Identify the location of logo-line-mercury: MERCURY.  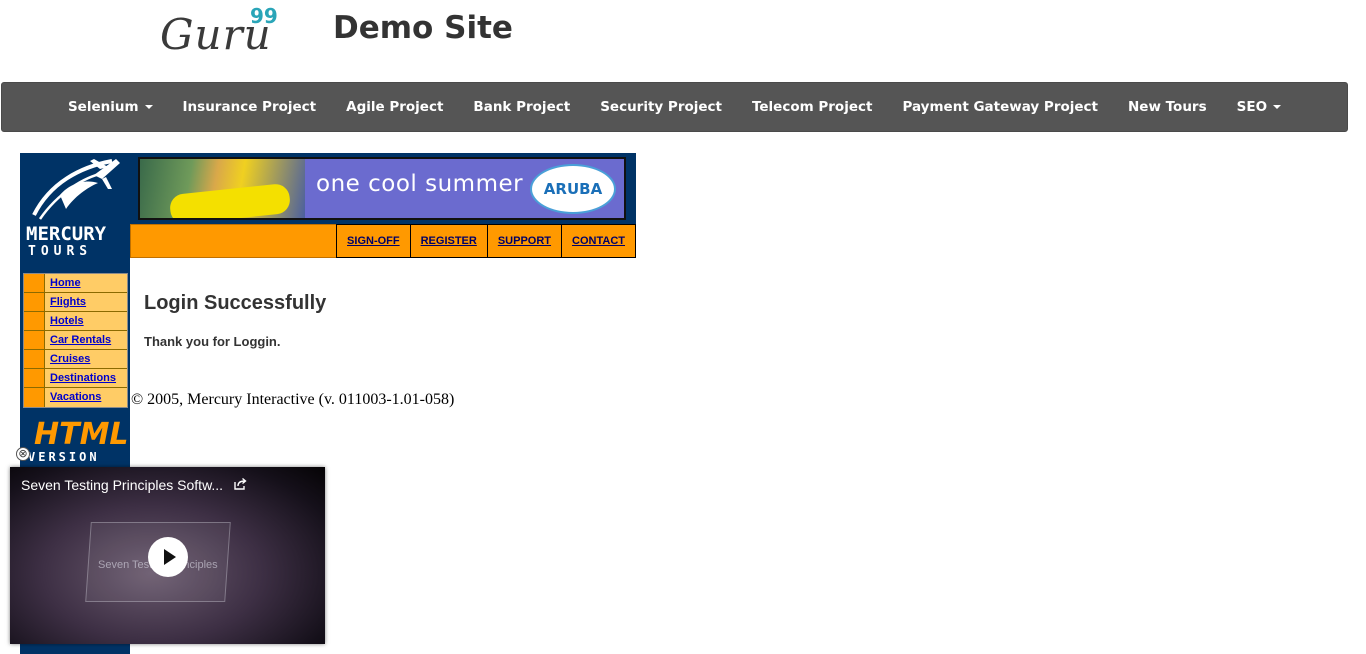
(66, 234).